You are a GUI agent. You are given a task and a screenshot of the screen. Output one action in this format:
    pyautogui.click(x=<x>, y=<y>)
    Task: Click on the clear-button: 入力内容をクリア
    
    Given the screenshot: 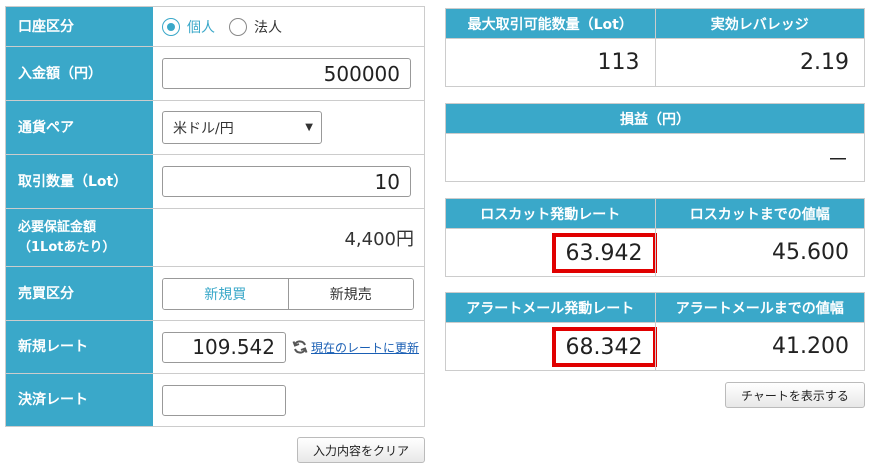 What is the action you would take?
    pyautogui.click(x=361, y=450)
    